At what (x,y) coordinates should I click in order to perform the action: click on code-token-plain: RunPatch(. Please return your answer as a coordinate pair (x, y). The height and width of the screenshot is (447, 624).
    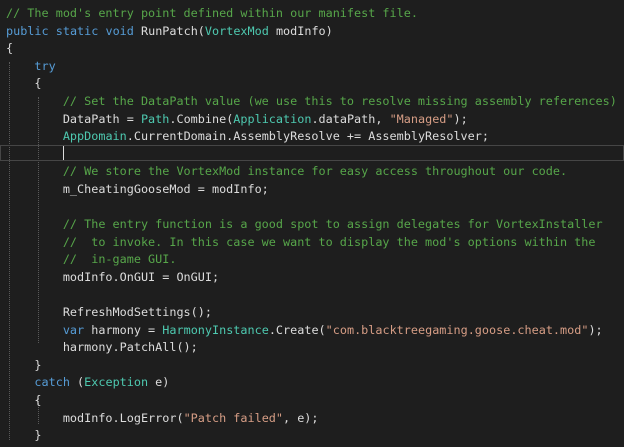
    Looking at the image, I should click on (169, 30).